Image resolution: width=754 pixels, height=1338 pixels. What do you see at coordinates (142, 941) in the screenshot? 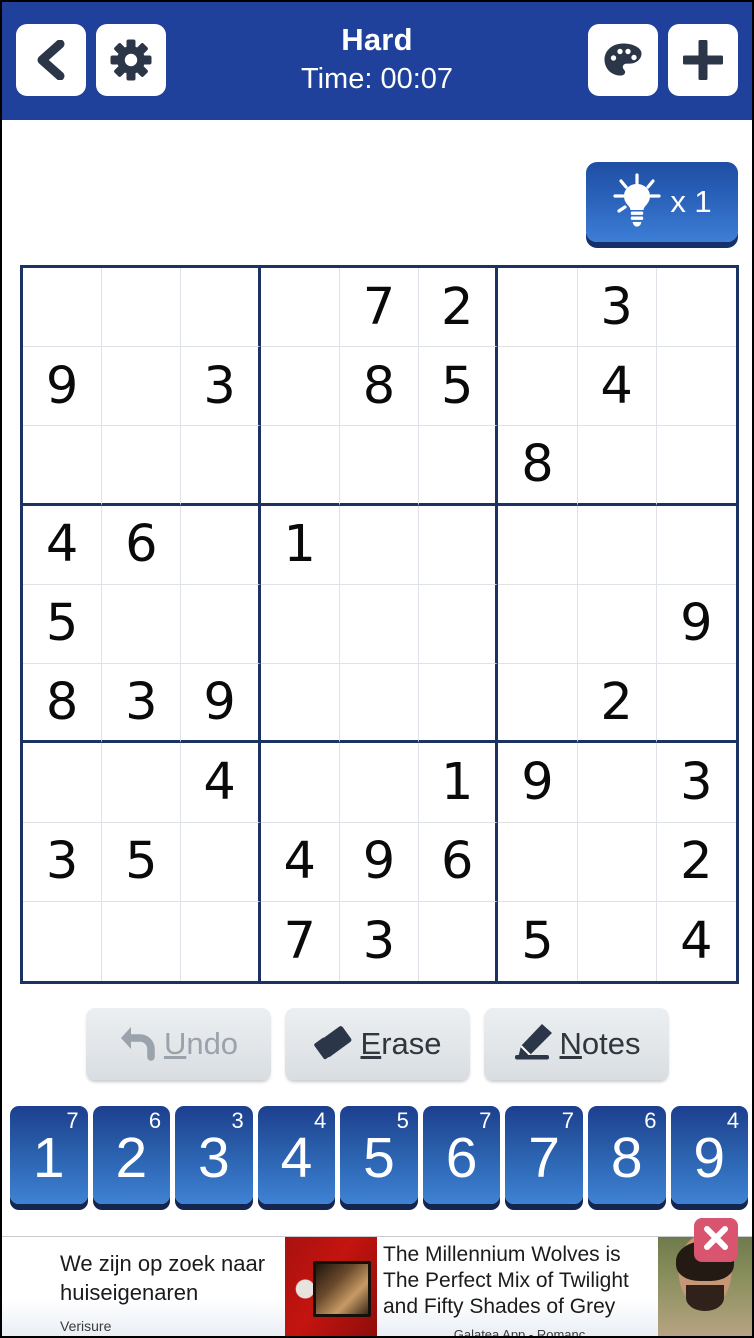
I see `sudoku-cell-r9c2` at bounding box center [142, 941].